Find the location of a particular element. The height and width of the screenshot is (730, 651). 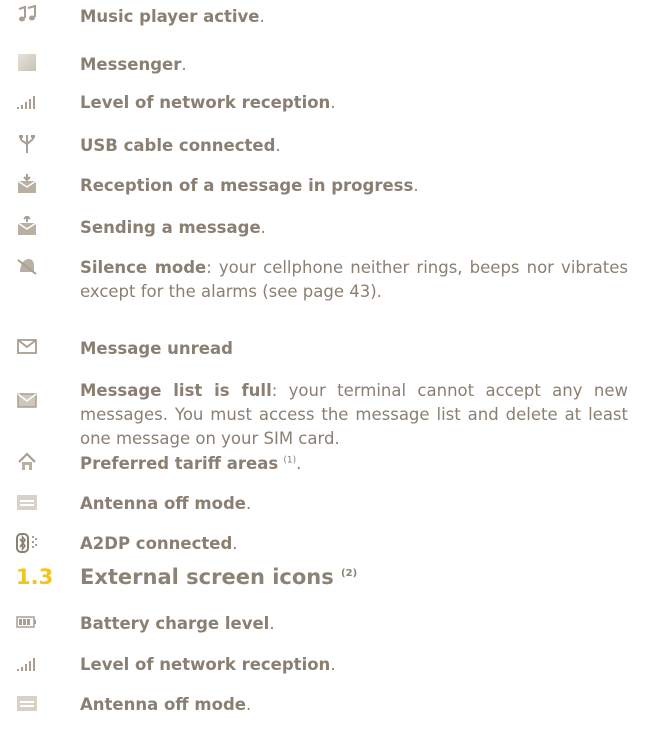

item-label: A2DP connected is located at coordinates (156, 543).